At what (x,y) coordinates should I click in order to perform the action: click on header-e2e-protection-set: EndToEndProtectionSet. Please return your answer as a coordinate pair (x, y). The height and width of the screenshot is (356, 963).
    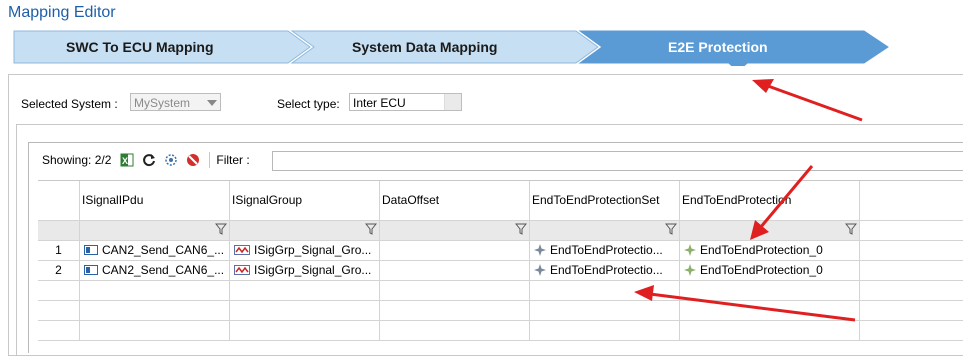
    Looking at the image, I should click on (605, 201).